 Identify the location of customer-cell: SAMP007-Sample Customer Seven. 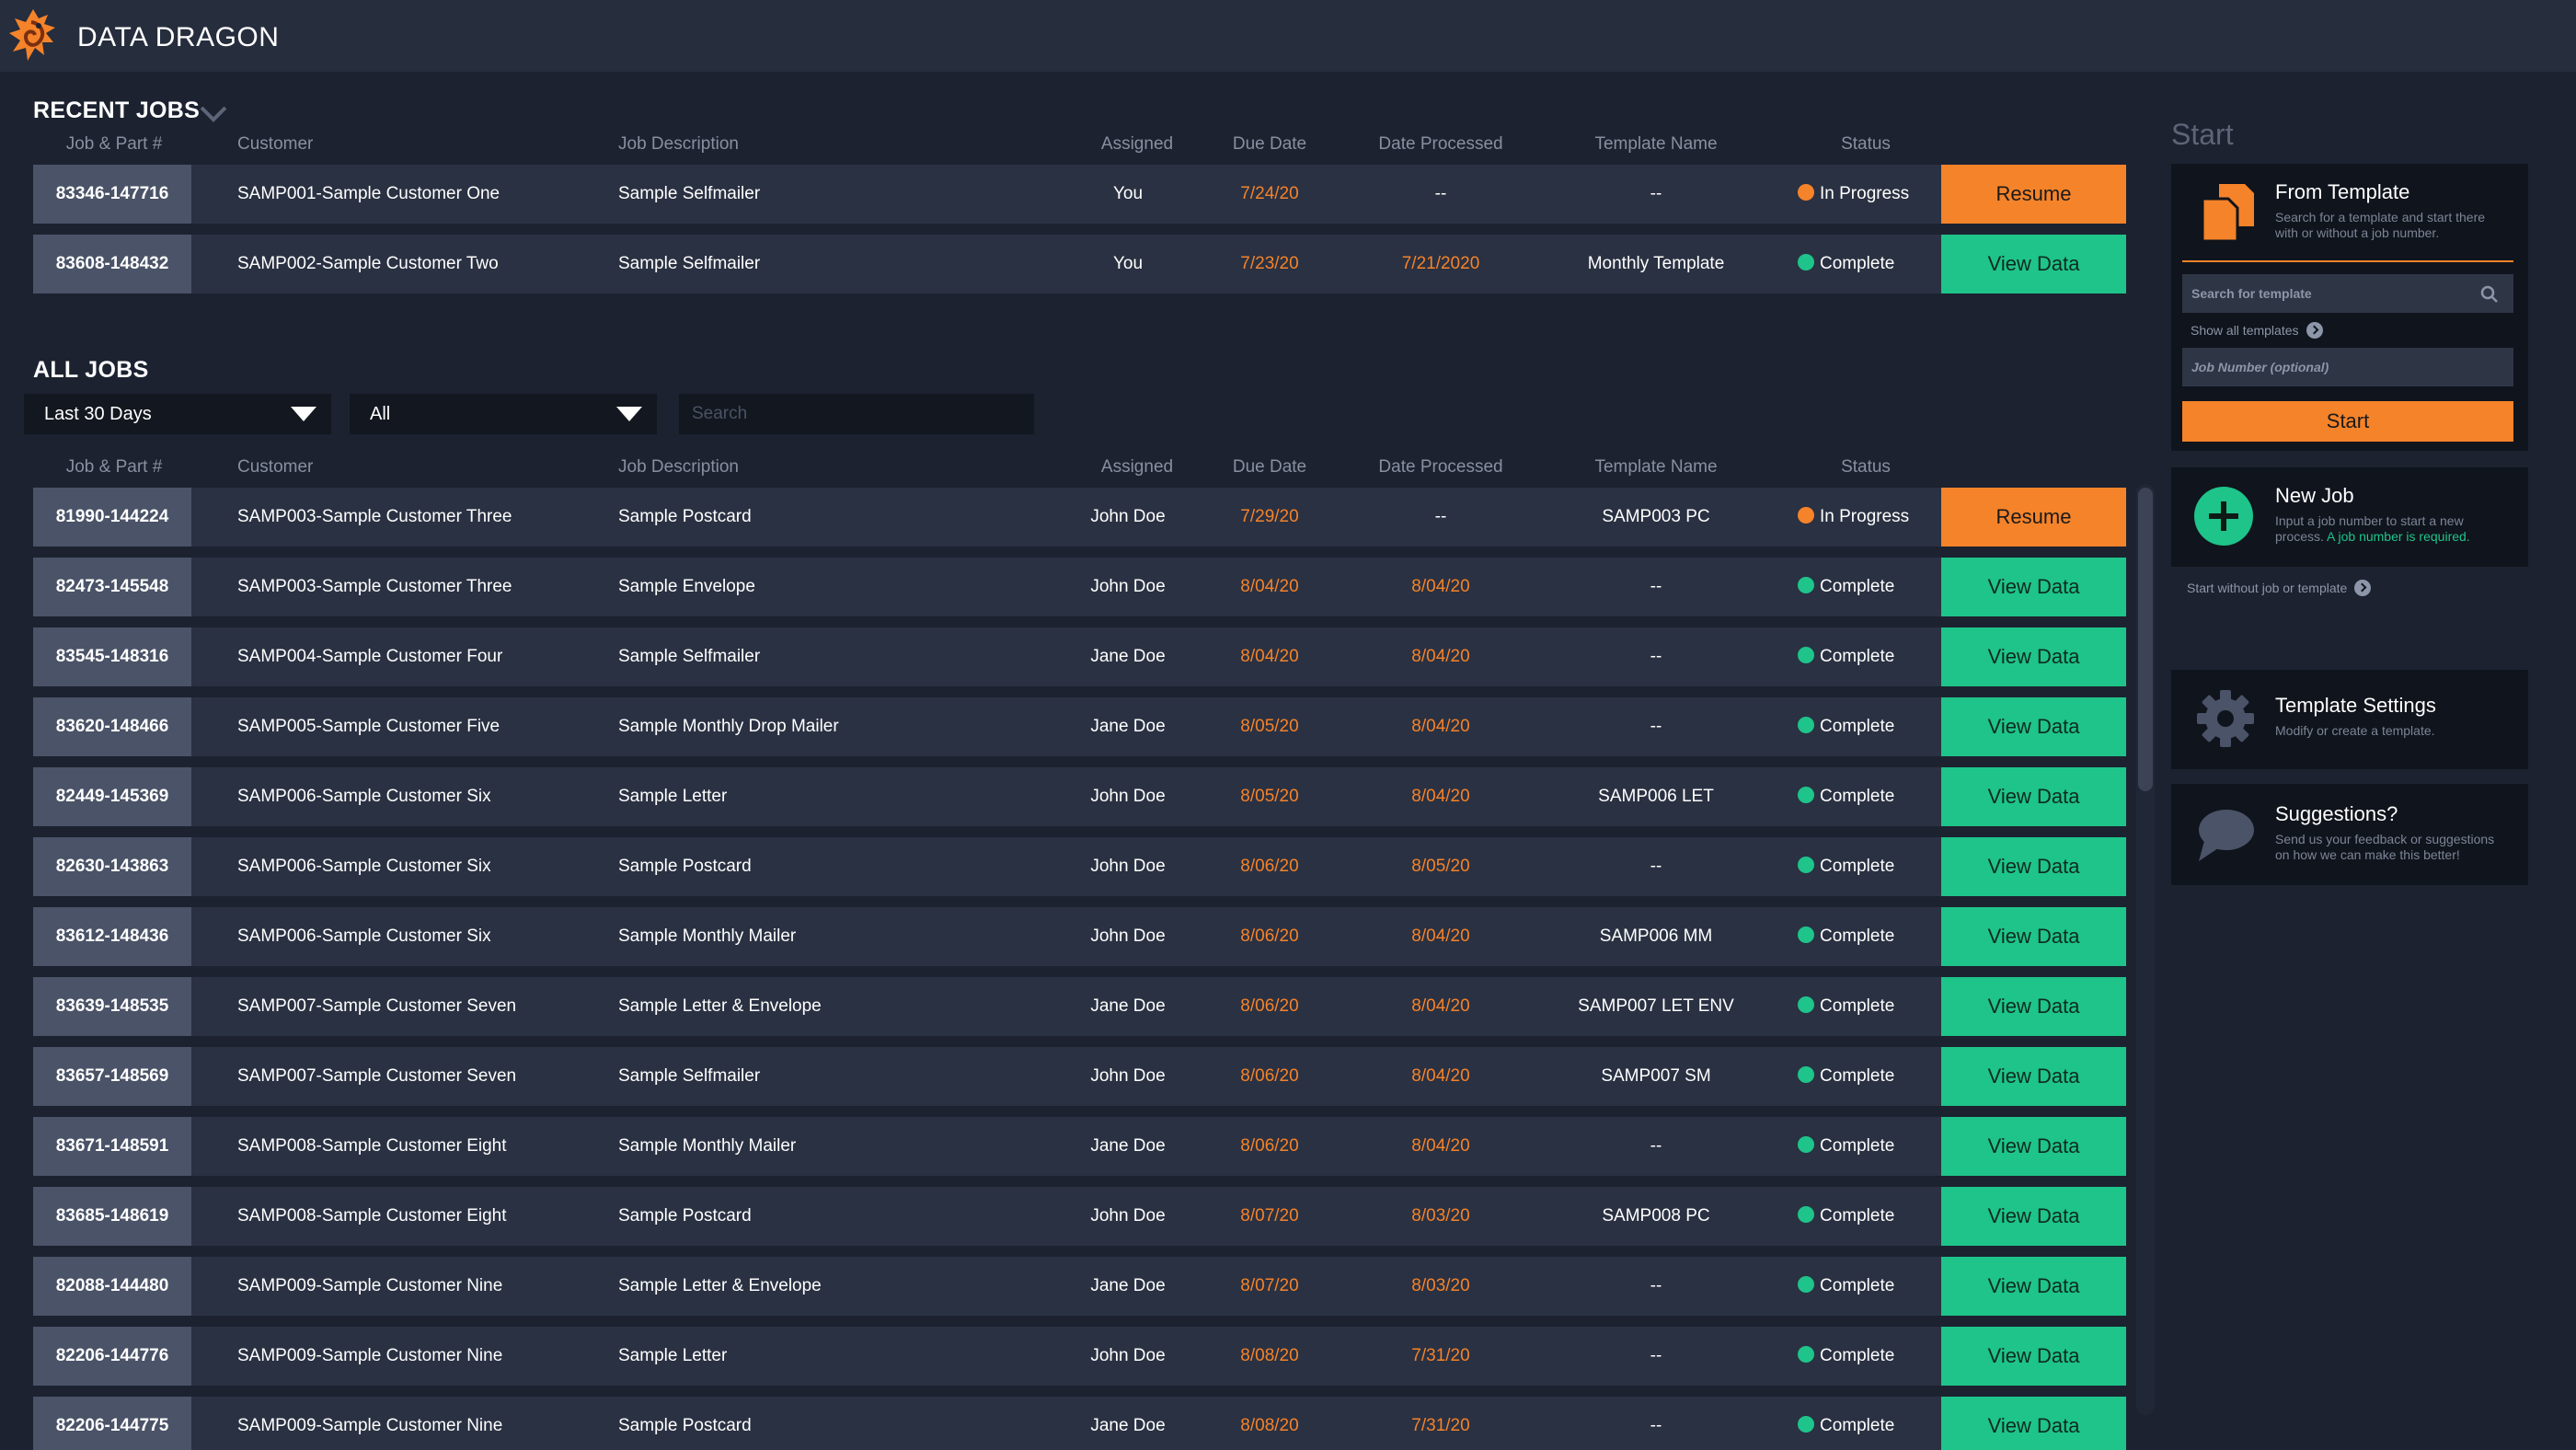
(377, 1006).